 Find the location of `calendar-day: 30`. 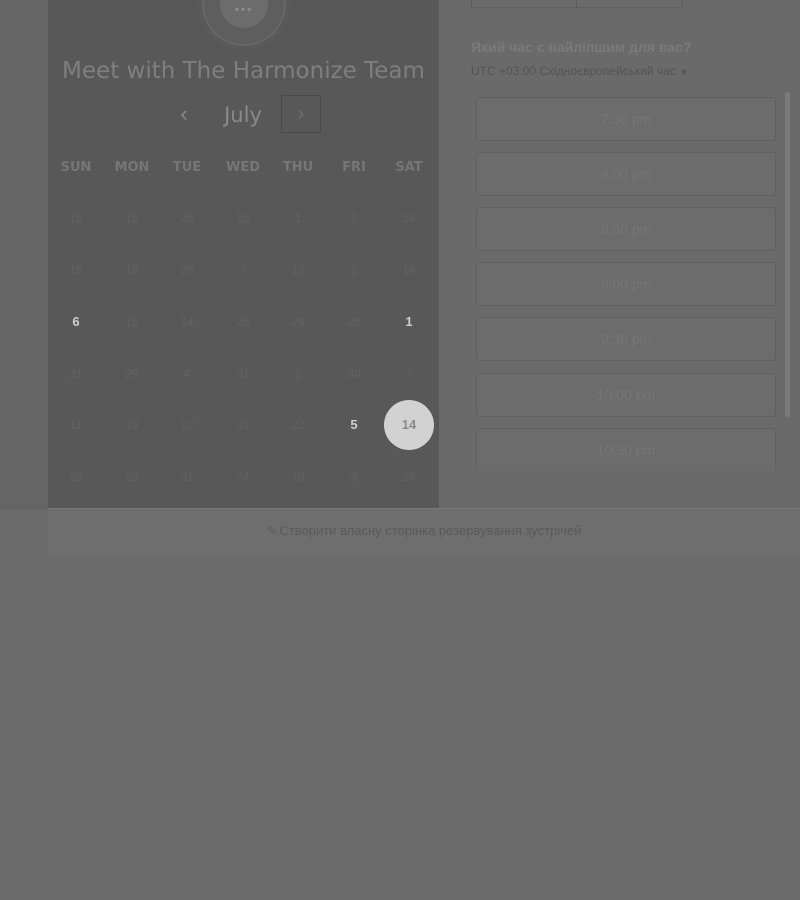

calendar-day: 30 is located at coordinates (354, 374).